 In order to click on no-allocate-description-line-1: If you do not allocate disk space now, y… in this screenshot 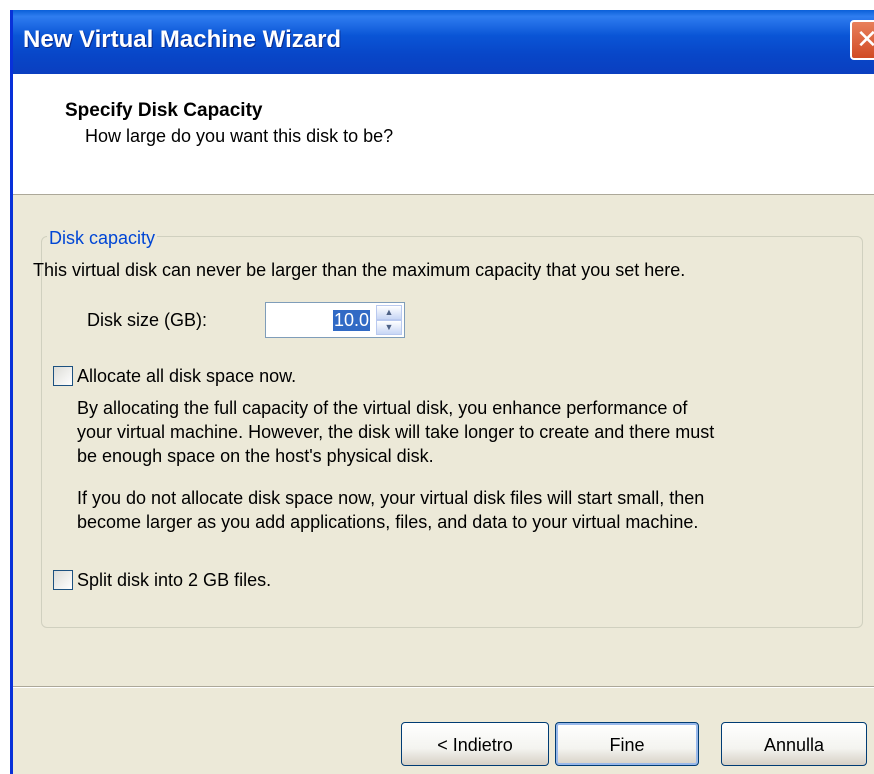, I will do `click(391, 498)`.